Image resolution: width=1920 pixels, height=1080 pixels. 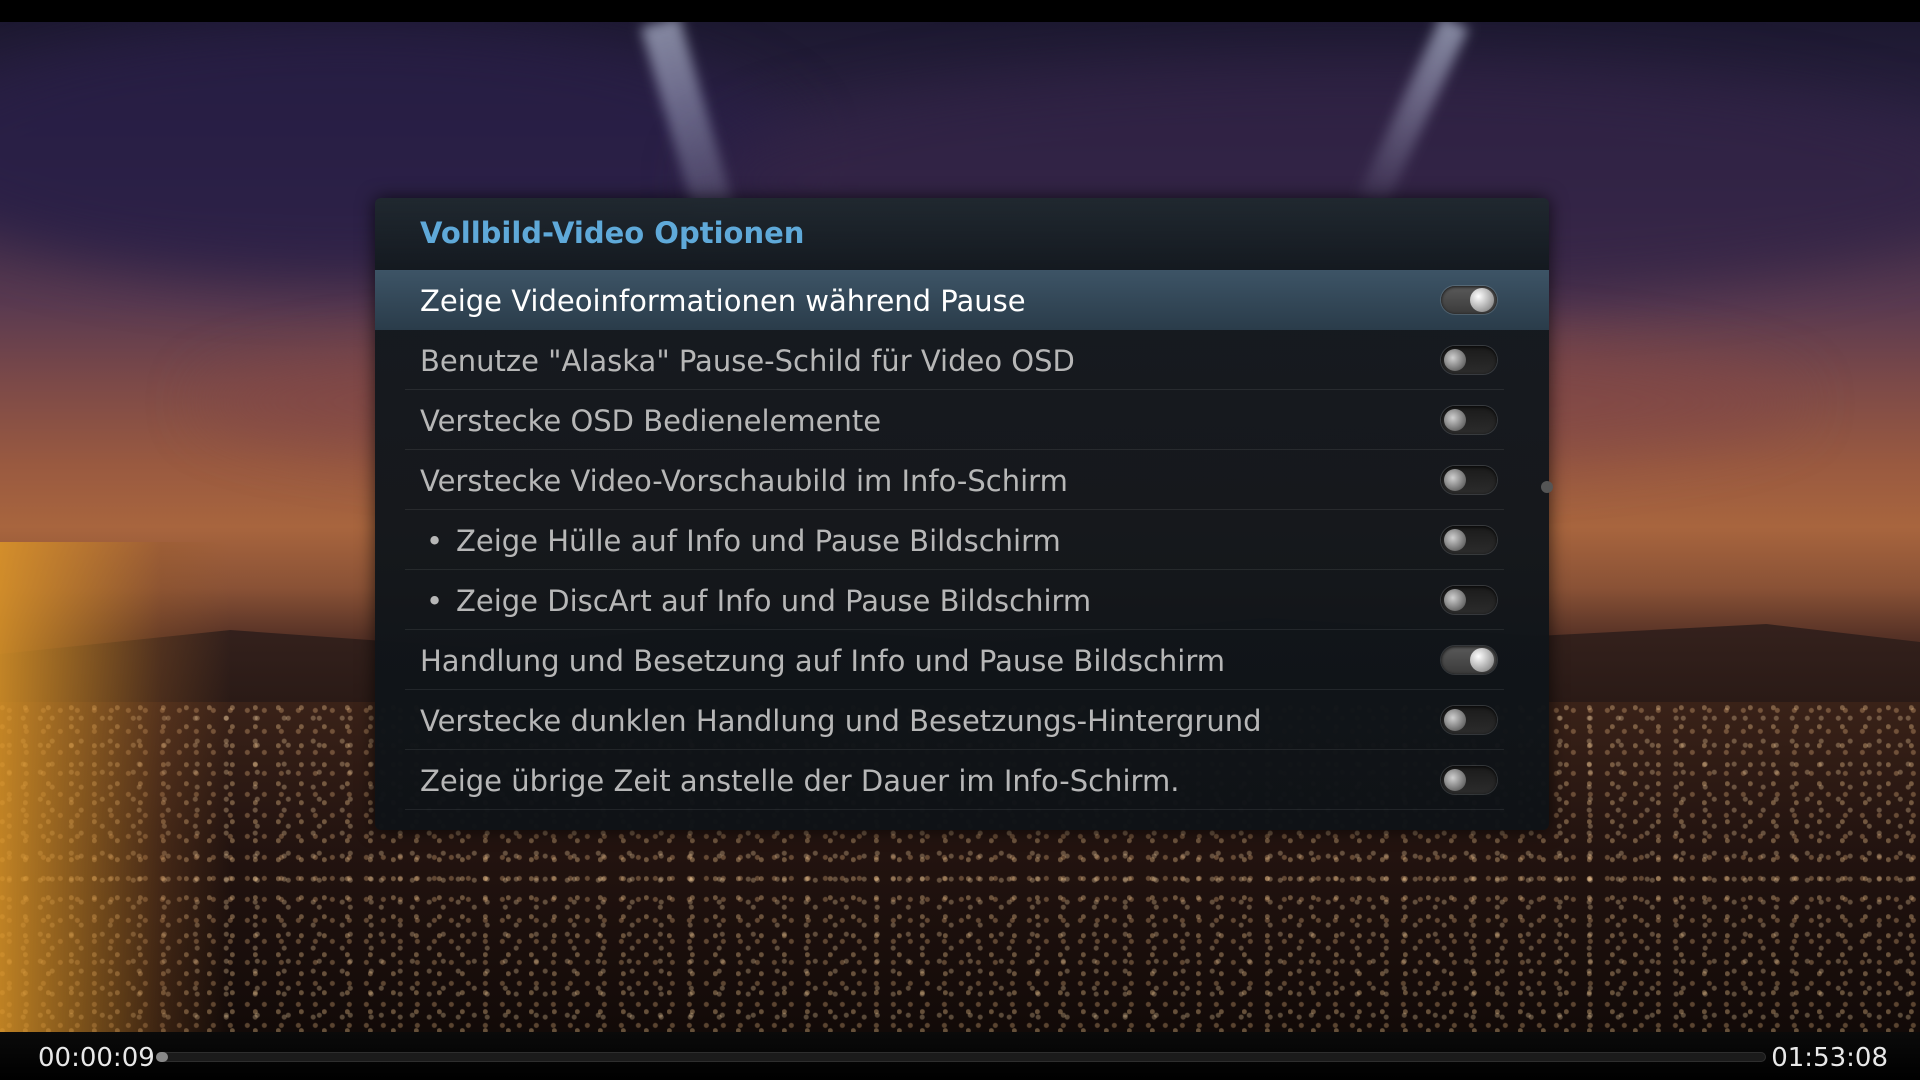 I want to click on dialog-title: Vollbild-Video Optionen, so click(x=612, y=233).